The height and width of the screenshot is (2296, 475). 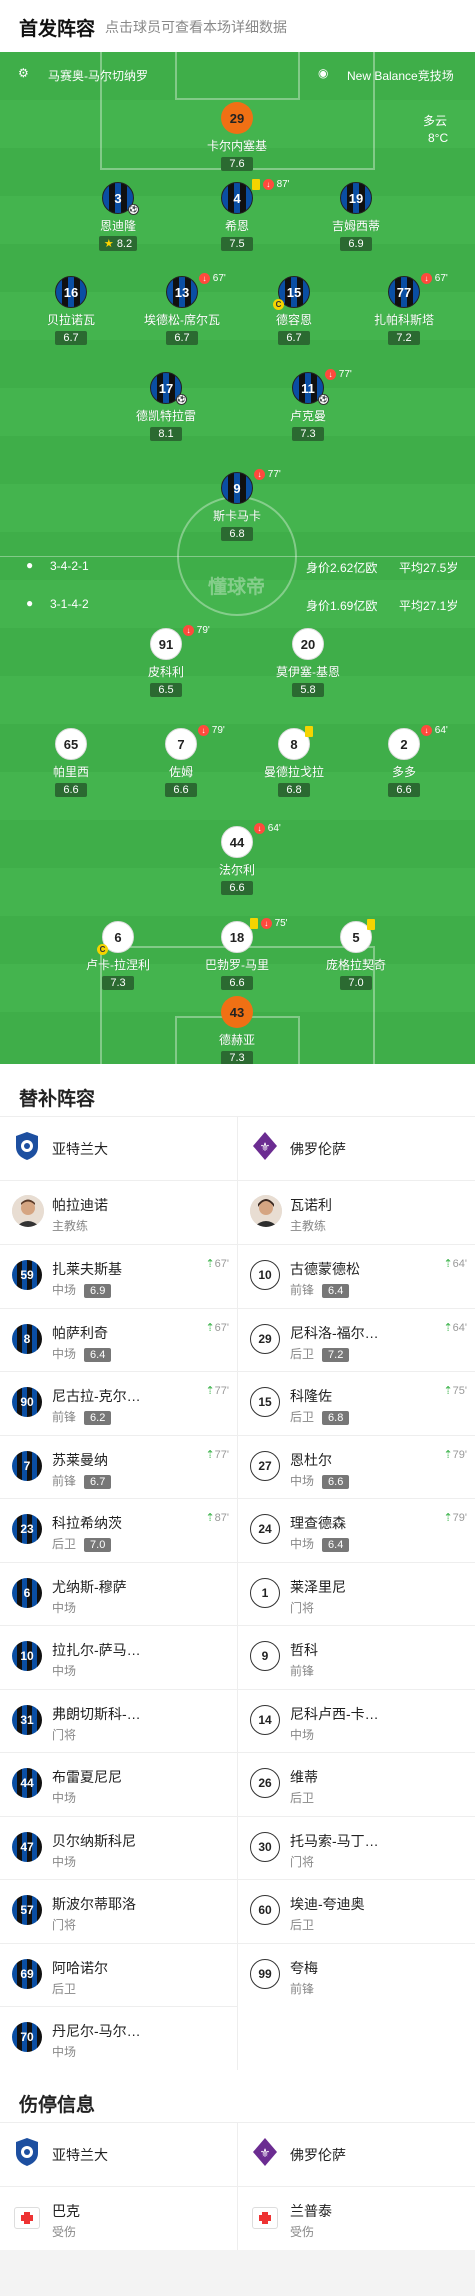 What do you see at coordinates (308, 663) in the screenshot?
I see `away-player-20: 20 莫伊塞-基恩 5.8` at bounding box center [308, 663].